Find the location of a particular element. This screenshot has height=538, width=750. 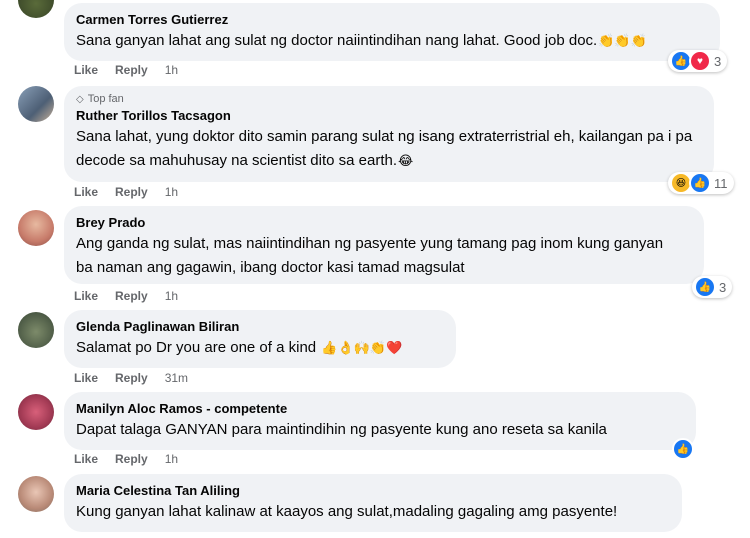

comment-author: Brey Prado is located at coordinates (384, 222).